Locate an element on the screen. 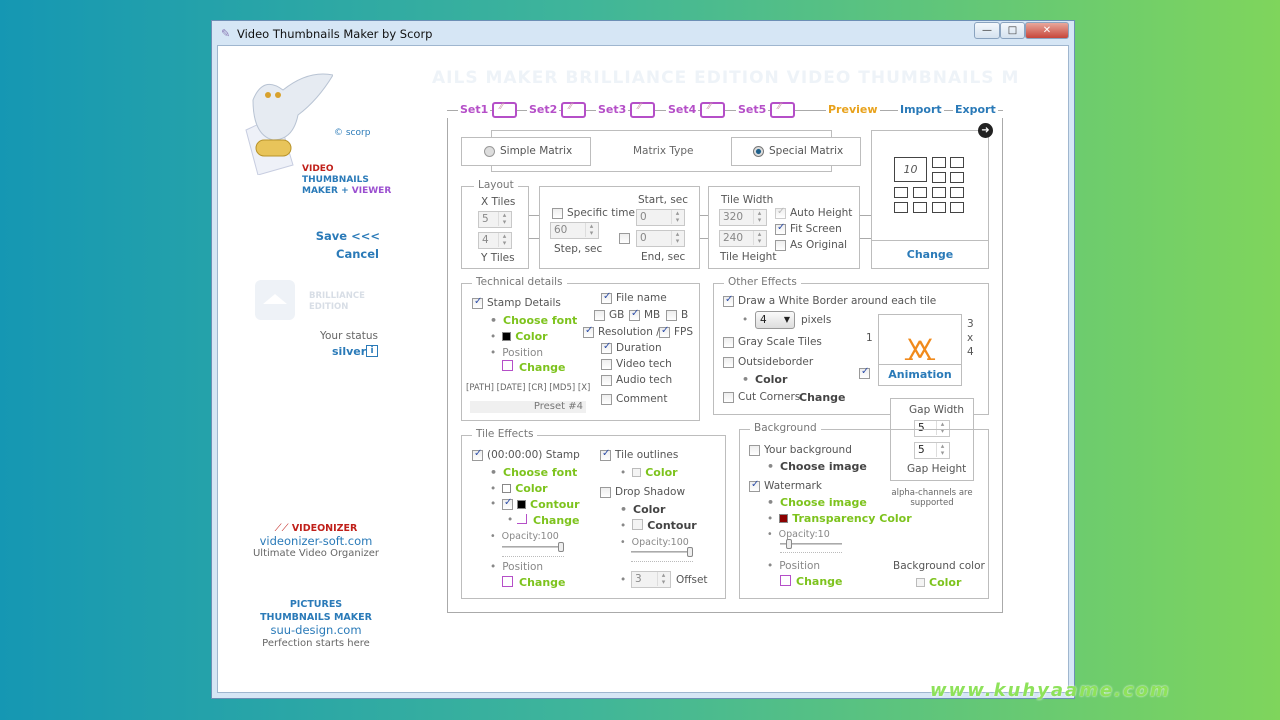 The width and height of the screenshot is (1280, 720). comment-checkbox is located at coordinates (606, 399).